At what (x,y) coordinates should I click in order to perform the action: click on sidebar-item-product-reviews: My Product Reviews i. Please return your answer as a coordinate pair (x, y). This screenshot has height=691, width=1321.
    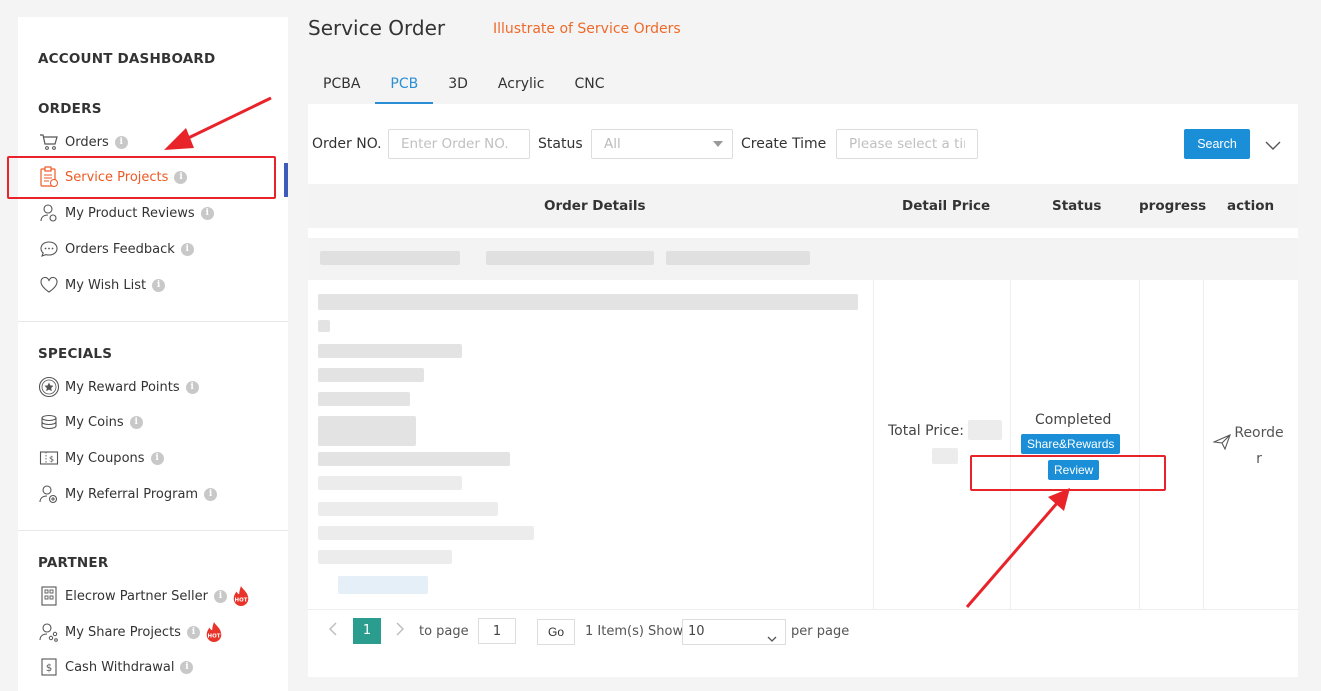
    Looking at the image, I should click on (126, 213).